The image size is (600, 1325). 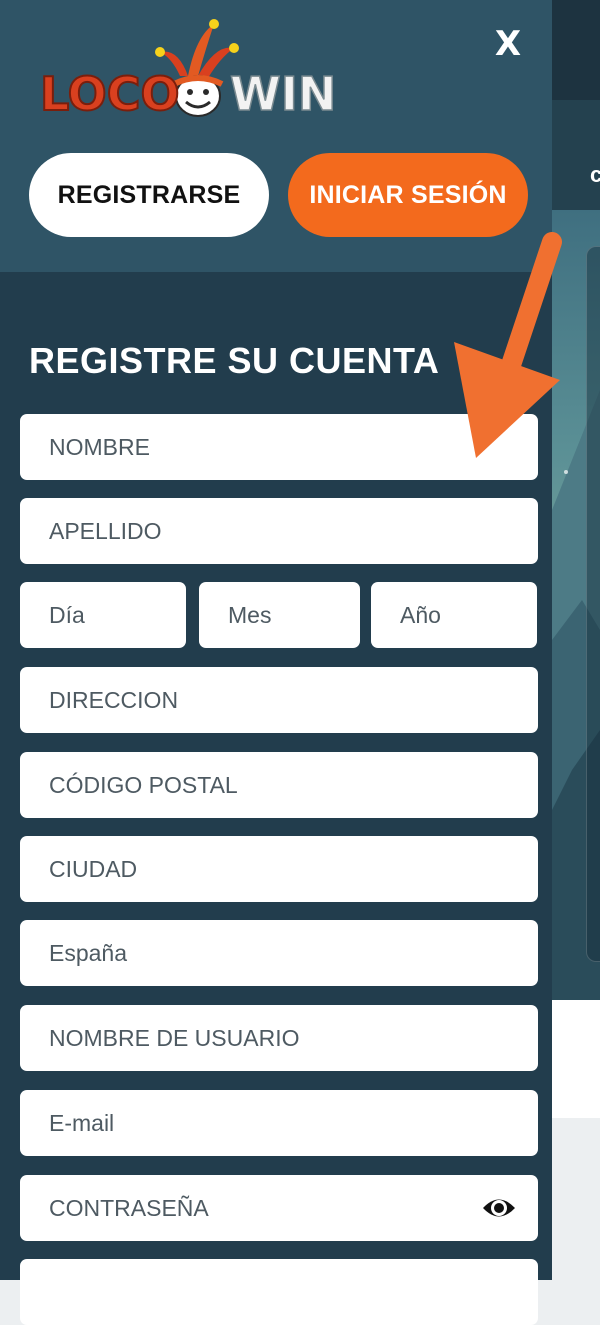 I want to click on email-field: E-mail, so click(x=279, y=1123).